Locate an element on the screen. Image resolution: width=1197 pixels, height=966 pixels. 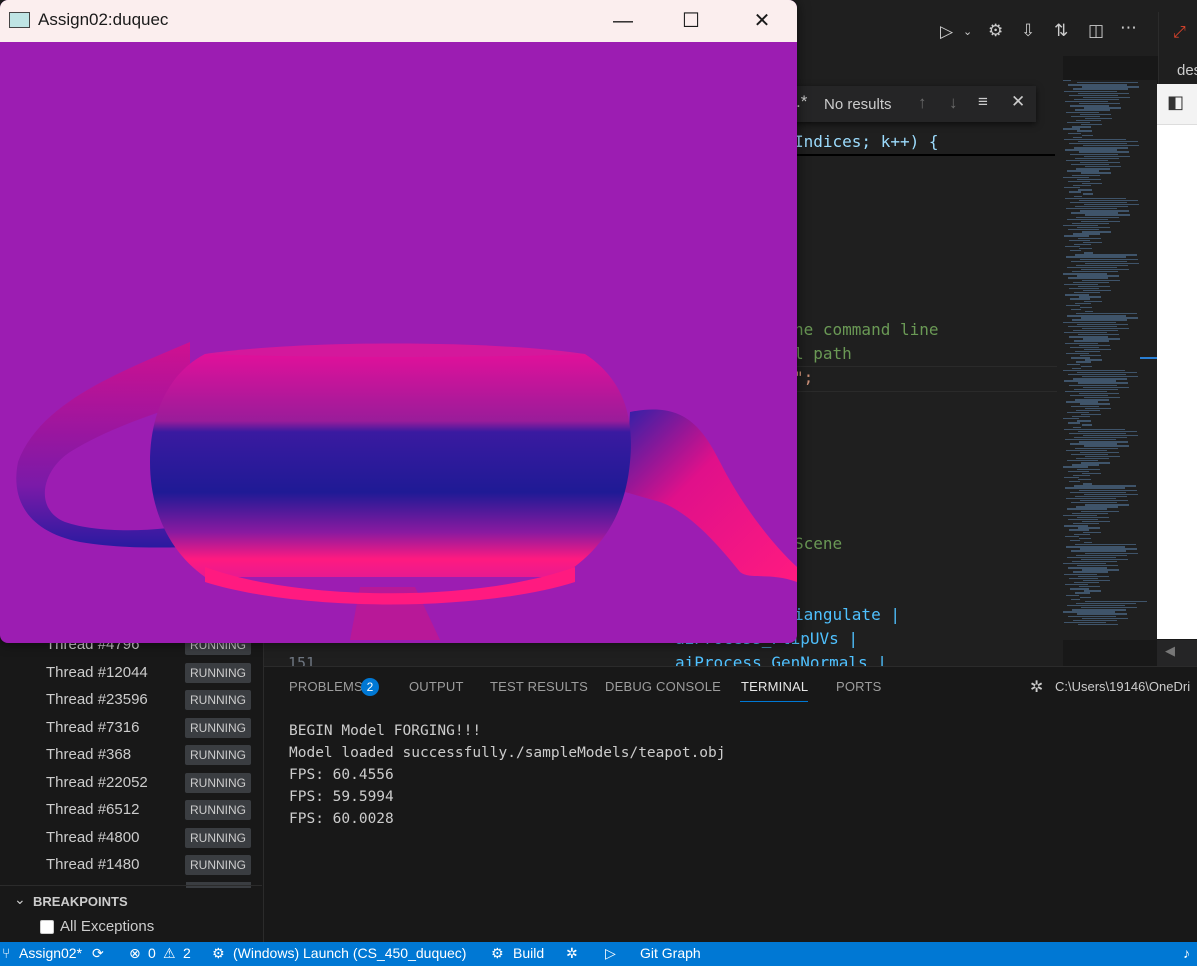
tab-debug-console: DEBUG CONSOLE is located at coordinates (663, 686).